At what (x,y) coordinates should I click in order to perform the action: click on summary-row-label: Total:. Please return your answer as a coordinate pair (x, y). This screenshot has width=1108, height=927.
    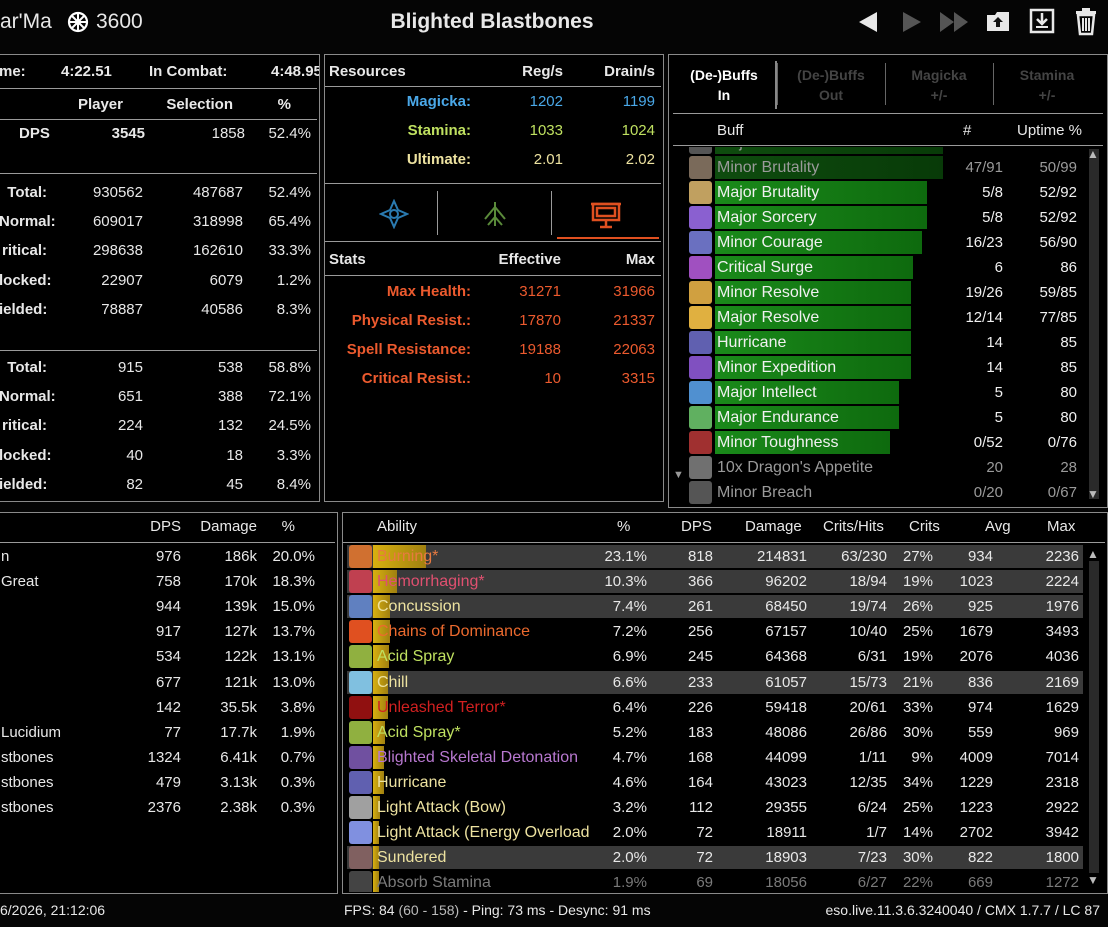
    Looking at the image, I should click on (27, 367).